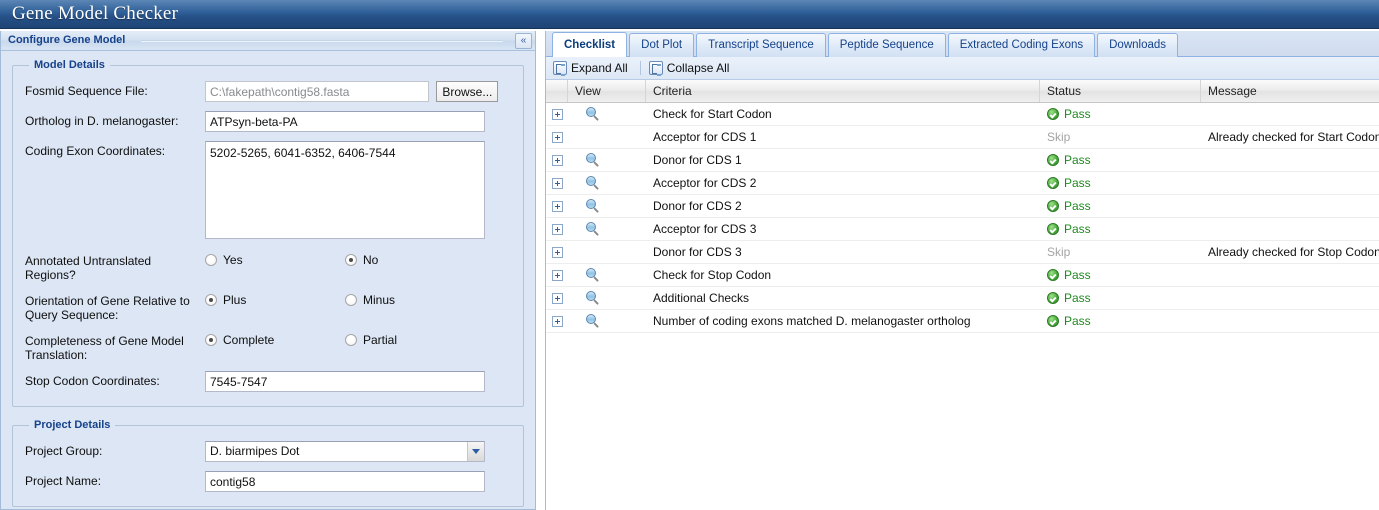  What do you see at coordinates (592, 68) in the screenshot?
I see `expand-all-button: Expand All` at bounding box center [592, 68].